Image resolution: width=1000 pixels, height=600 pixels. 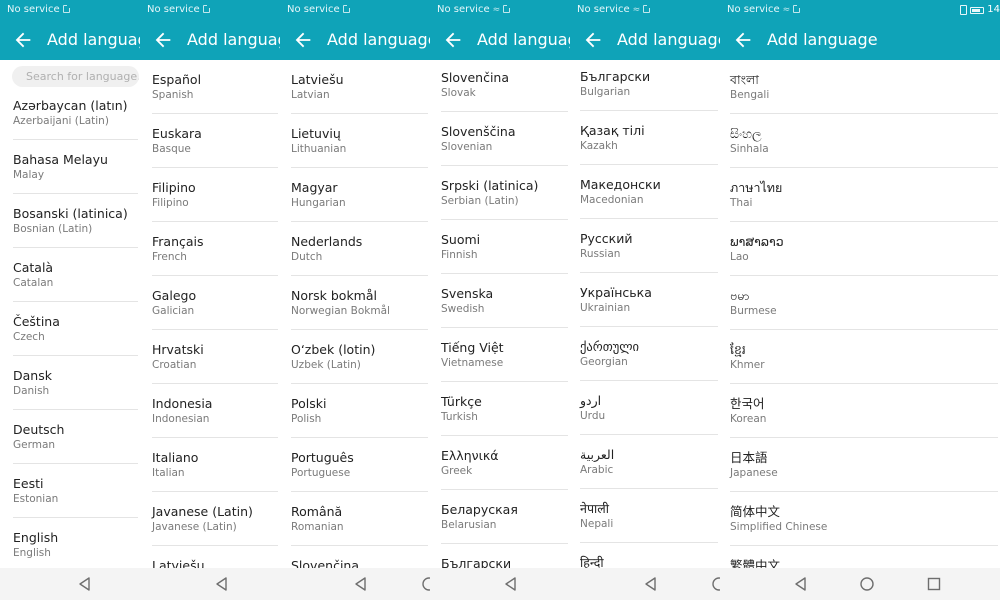 I want to click on language-list-item: Română Romanian, so click(x=355, y=519).